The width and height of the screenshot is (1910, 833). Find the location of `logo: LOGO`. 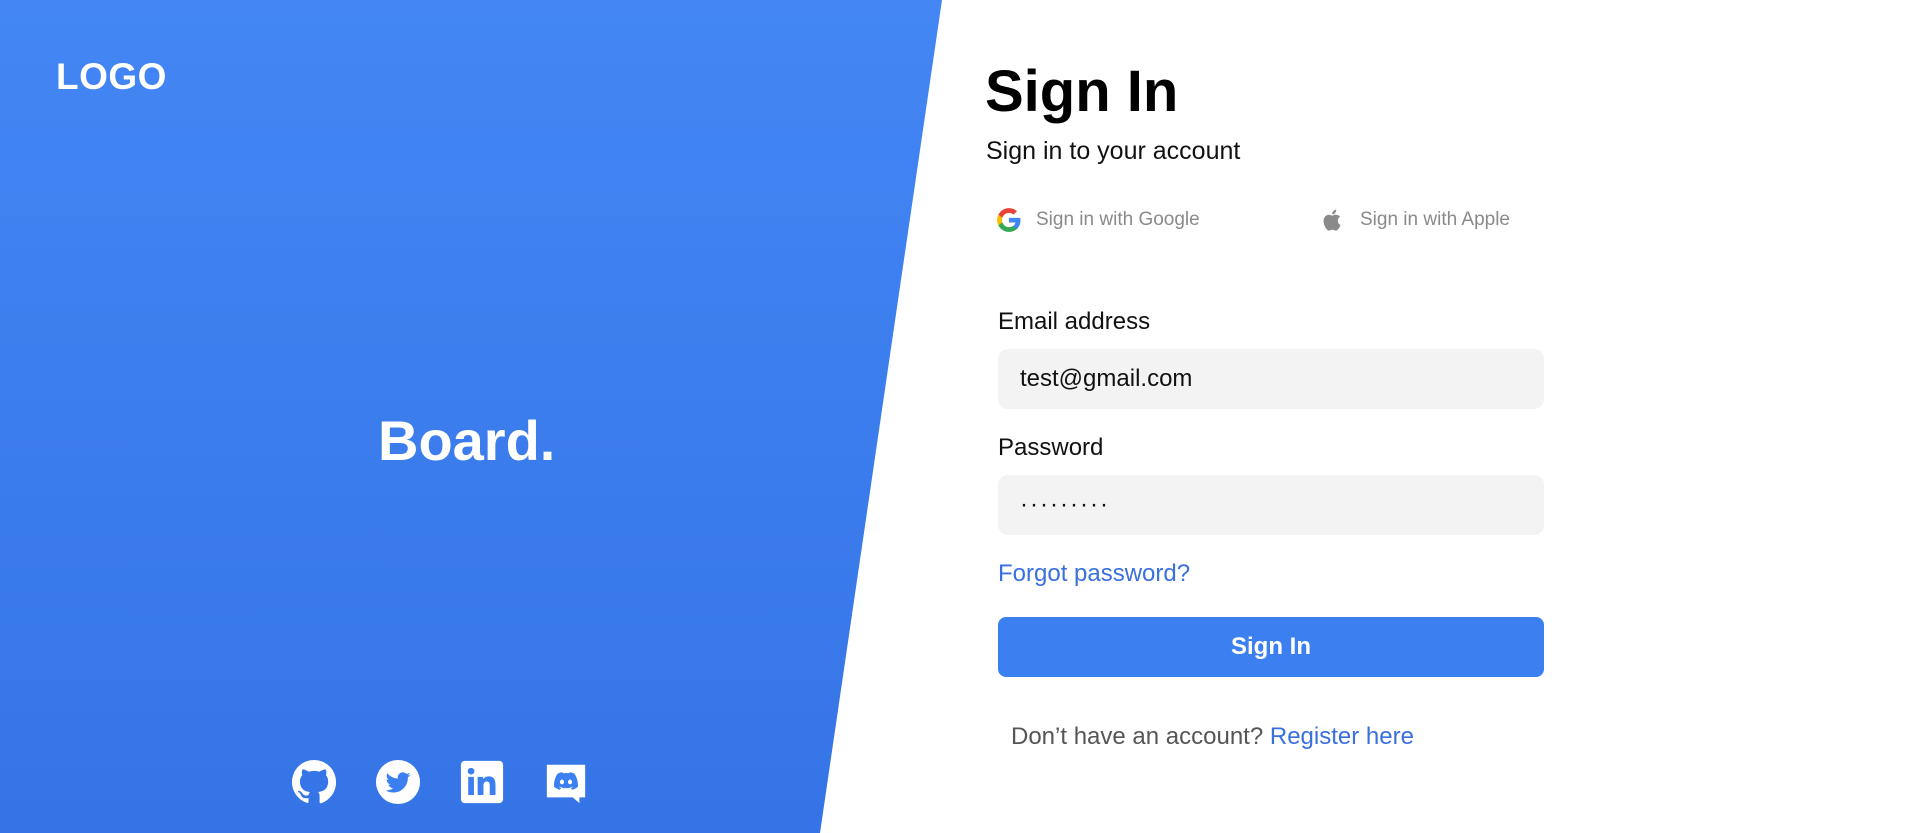

logo: LOGO is located at coordinates (111, 76).